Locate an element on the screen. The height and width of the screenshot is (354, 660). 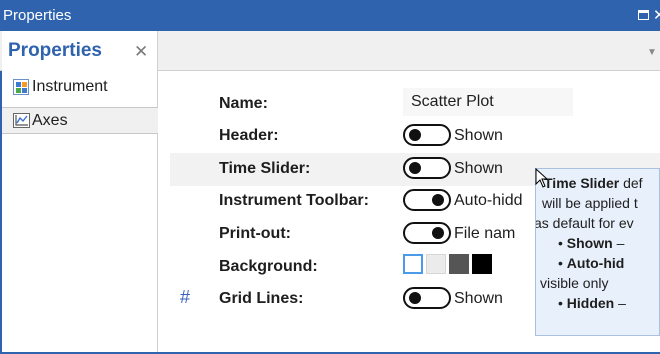
window-title: Properties is located at coordinates (37, 15).